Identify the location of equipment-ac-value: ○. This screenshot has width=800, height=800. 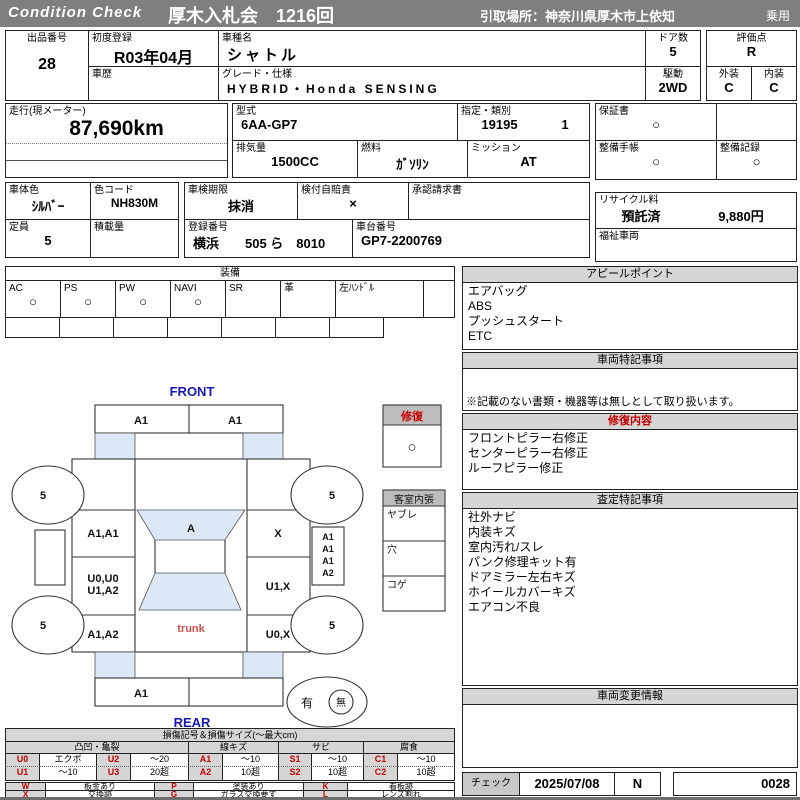
(33, 301).